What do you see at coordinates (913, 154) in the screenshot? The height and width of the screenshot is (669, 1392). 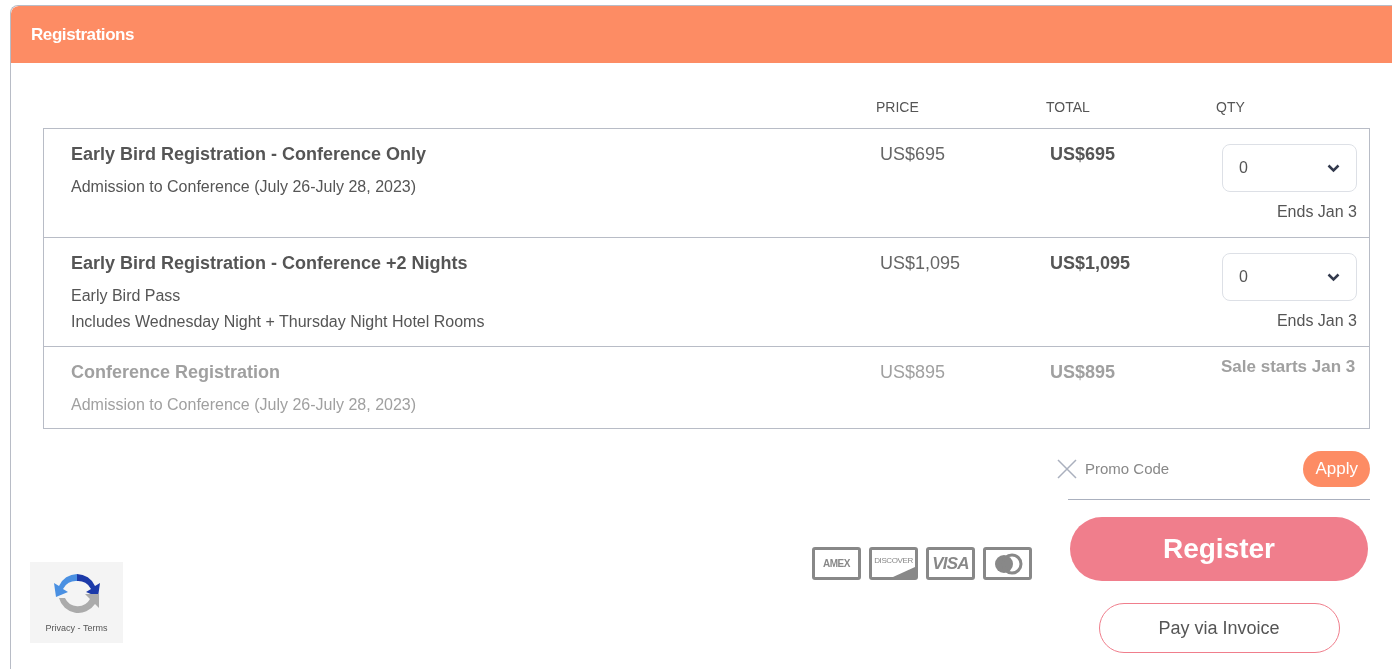 I see `ticket-price: US$695` at bounding box center [913, 154].